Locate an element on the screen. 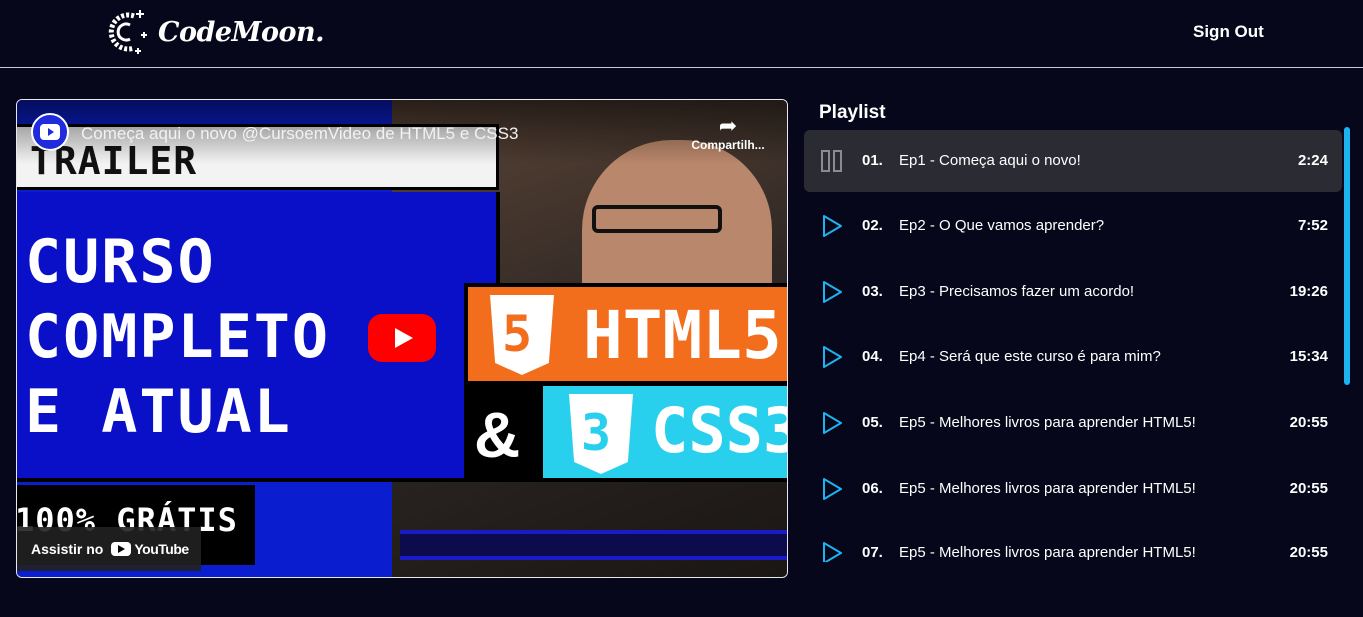 This screenshot has width=1363, height=617. episode-duration: 2:24 is located at coordinates (1312, 160).